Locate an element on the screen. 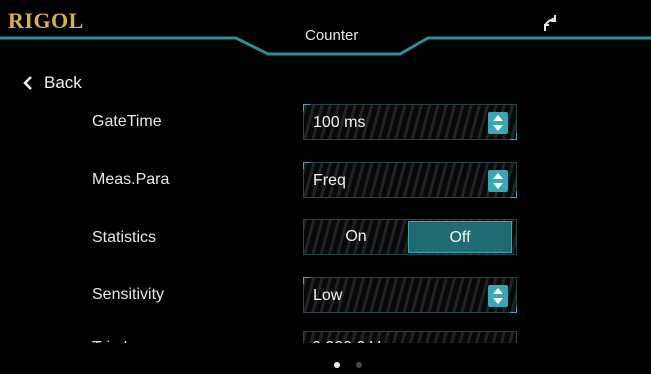  statistics-off-option: Off is located at coordinates (460, 237).